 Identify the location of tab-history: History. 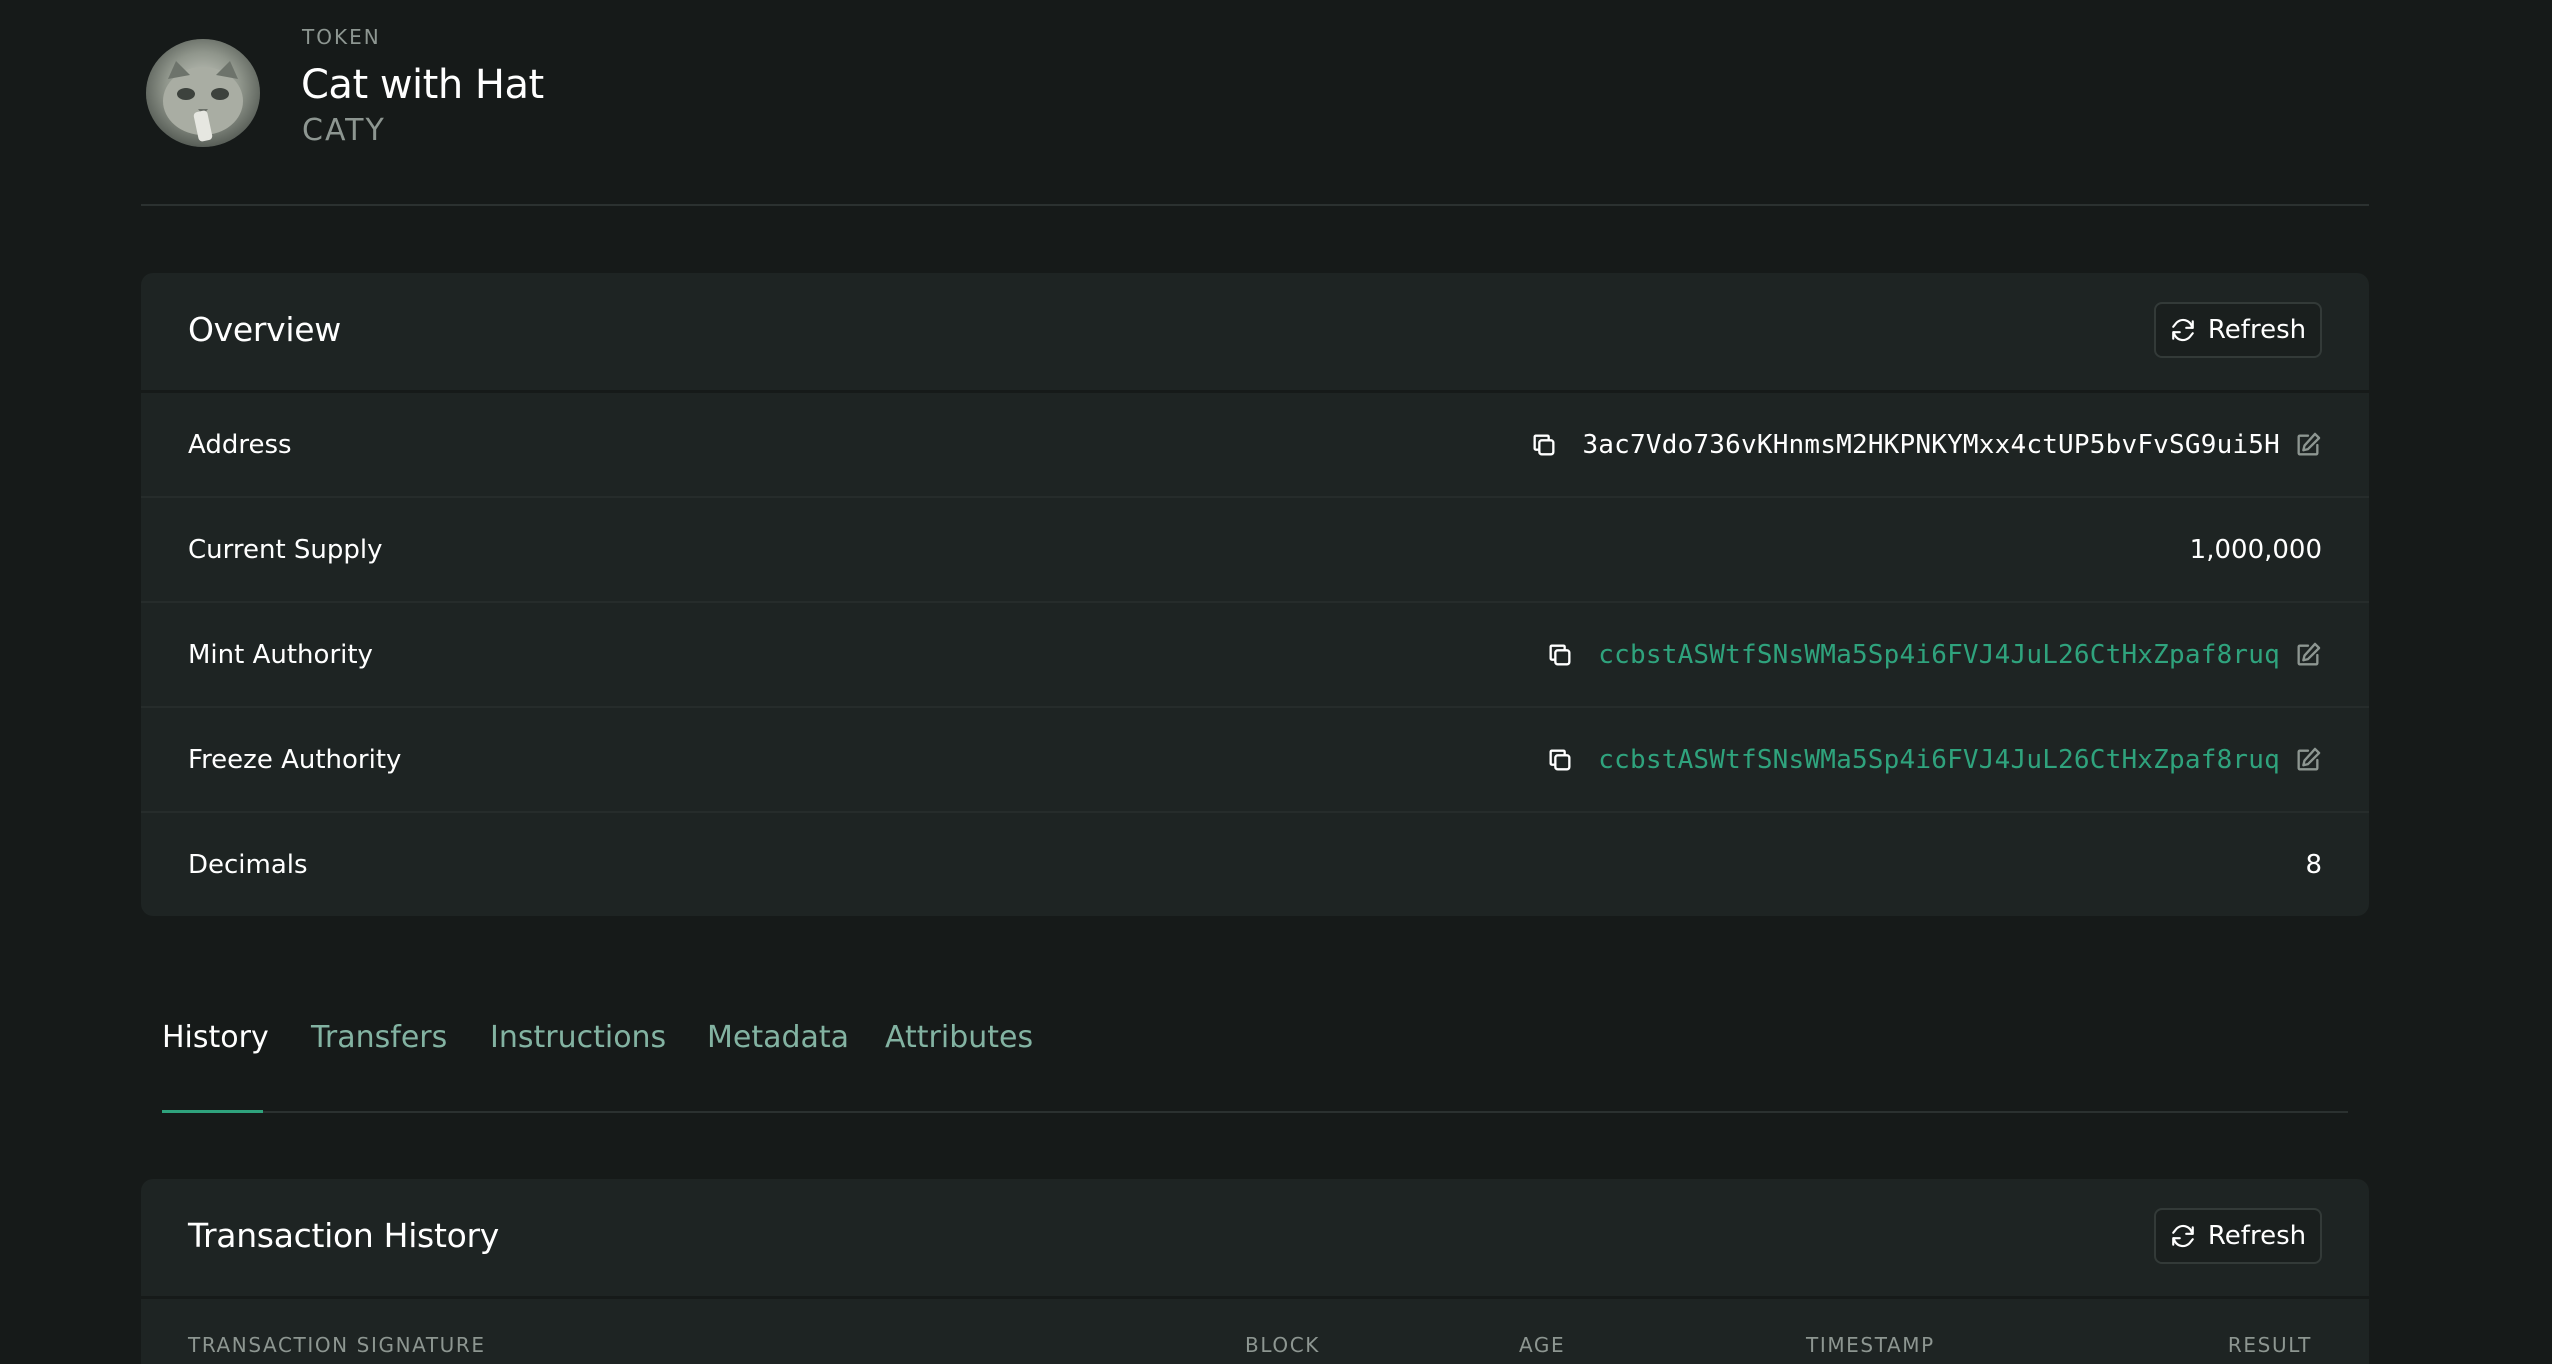
(215, 1037).